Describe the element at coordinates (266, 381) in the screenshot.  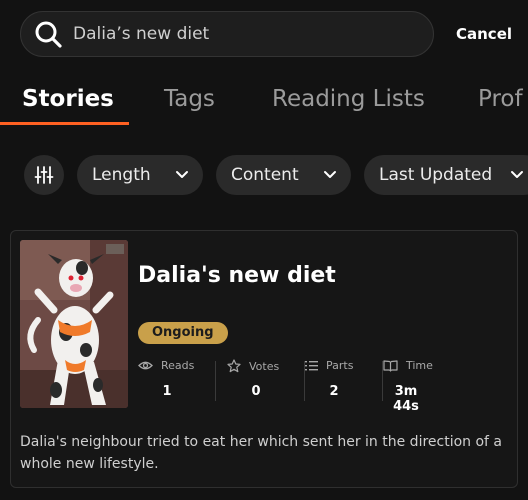
I see `stat-votes: Votes 0` at that location.